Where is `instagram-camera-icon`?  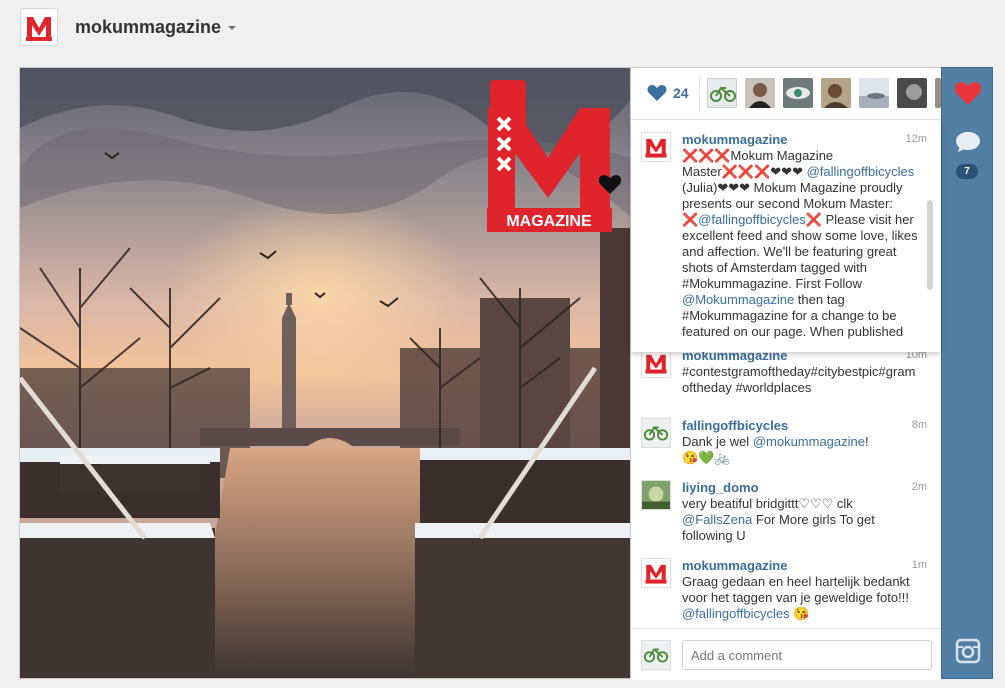
instagram-camera-icon is located at coordinates (968, 651).